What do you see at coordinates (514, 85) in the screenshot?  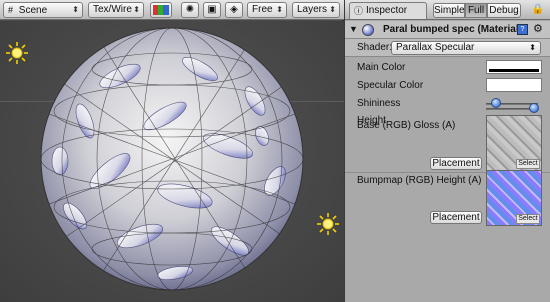 I see `specular-color-swatch` at bounding box center [514, 85].